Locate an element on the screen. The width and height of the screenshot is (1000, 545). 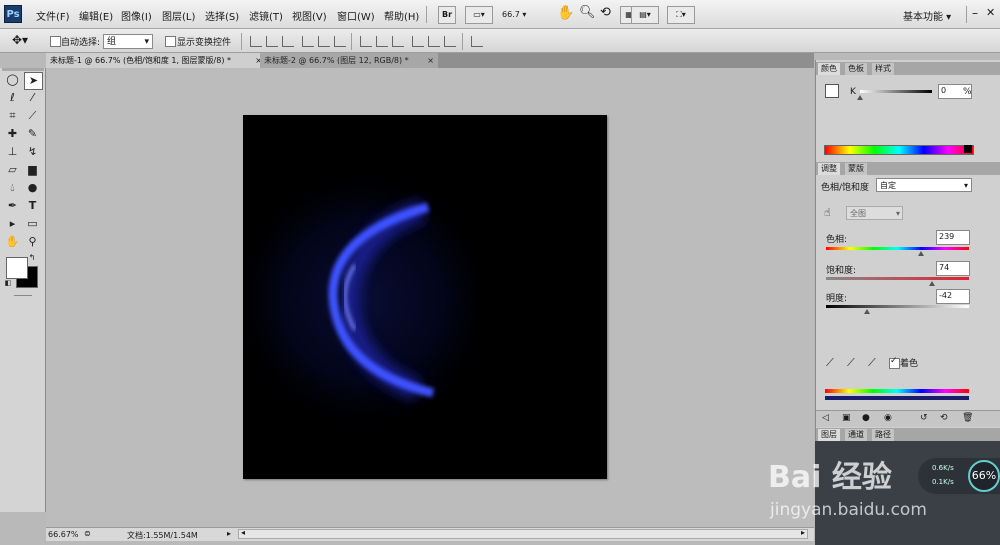
gradient-tool-icon: ▆ is located at coordinates (32, 170).